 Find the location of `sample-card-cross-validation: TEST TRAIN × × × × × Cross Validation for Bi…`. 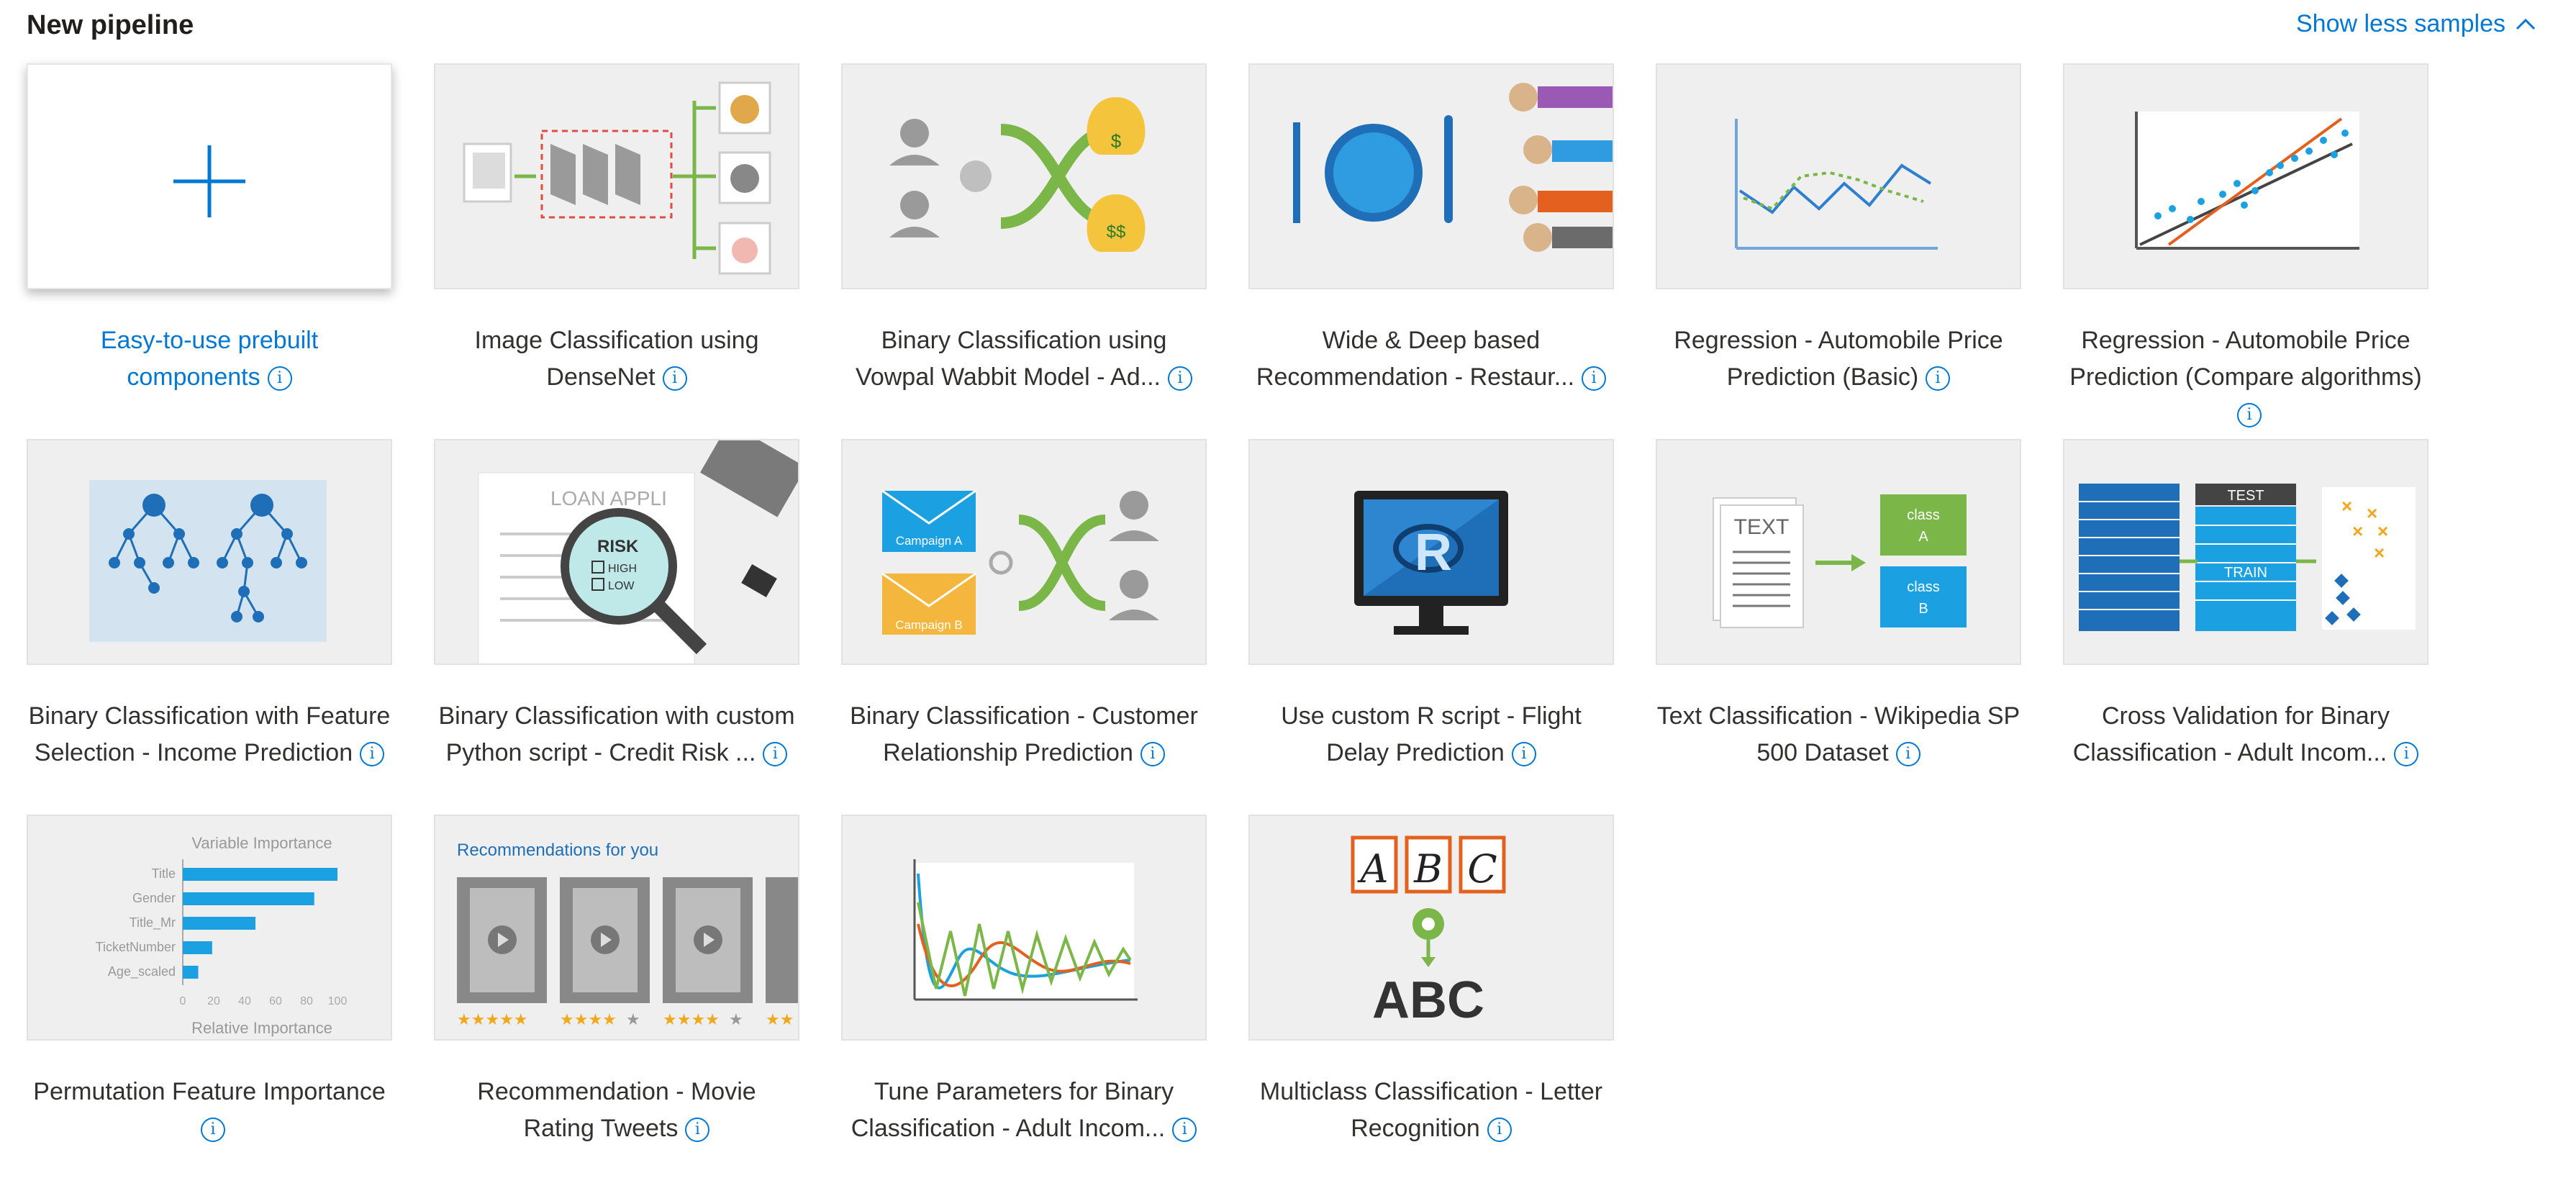

sample-card-cross-validation: TEST TRAIN × × × × × Cross Validation for Bi… is located at coordinates (2245, 605).